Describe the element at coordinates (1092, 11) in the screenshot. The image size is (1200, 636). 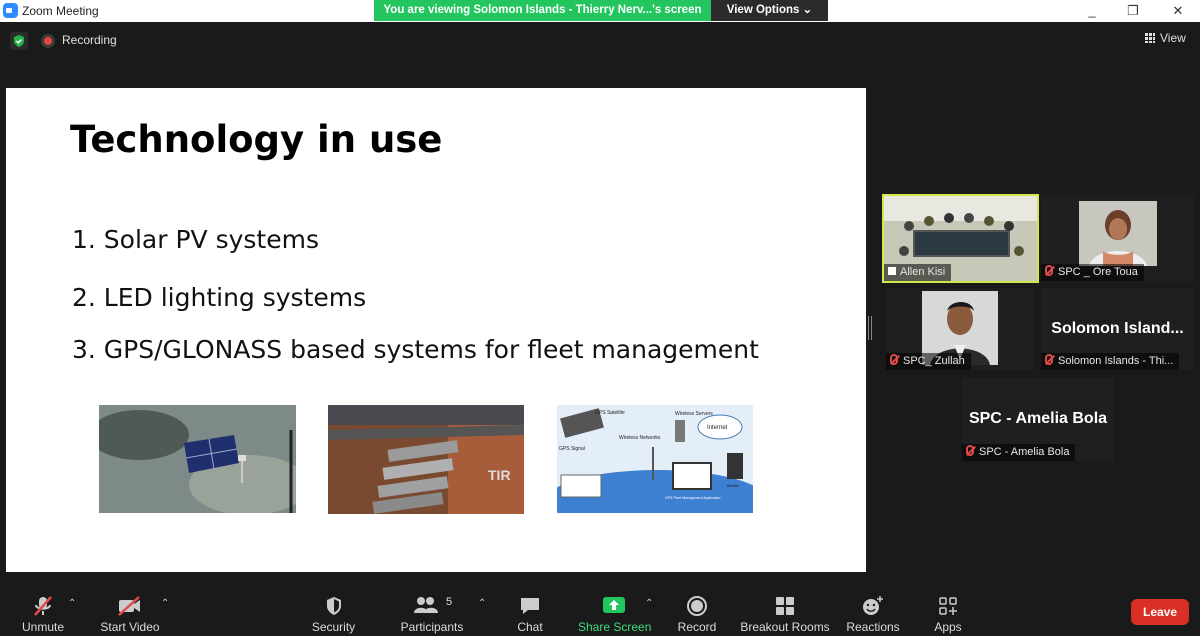
I see `minimize-button: _` at that location.